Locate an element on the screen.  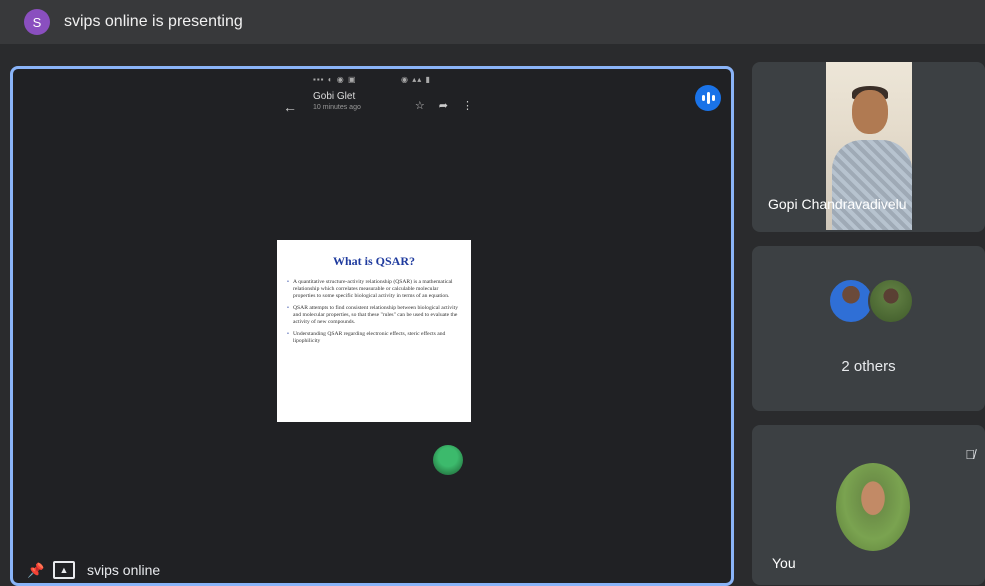
video-head is located at coordinates (870, 112).